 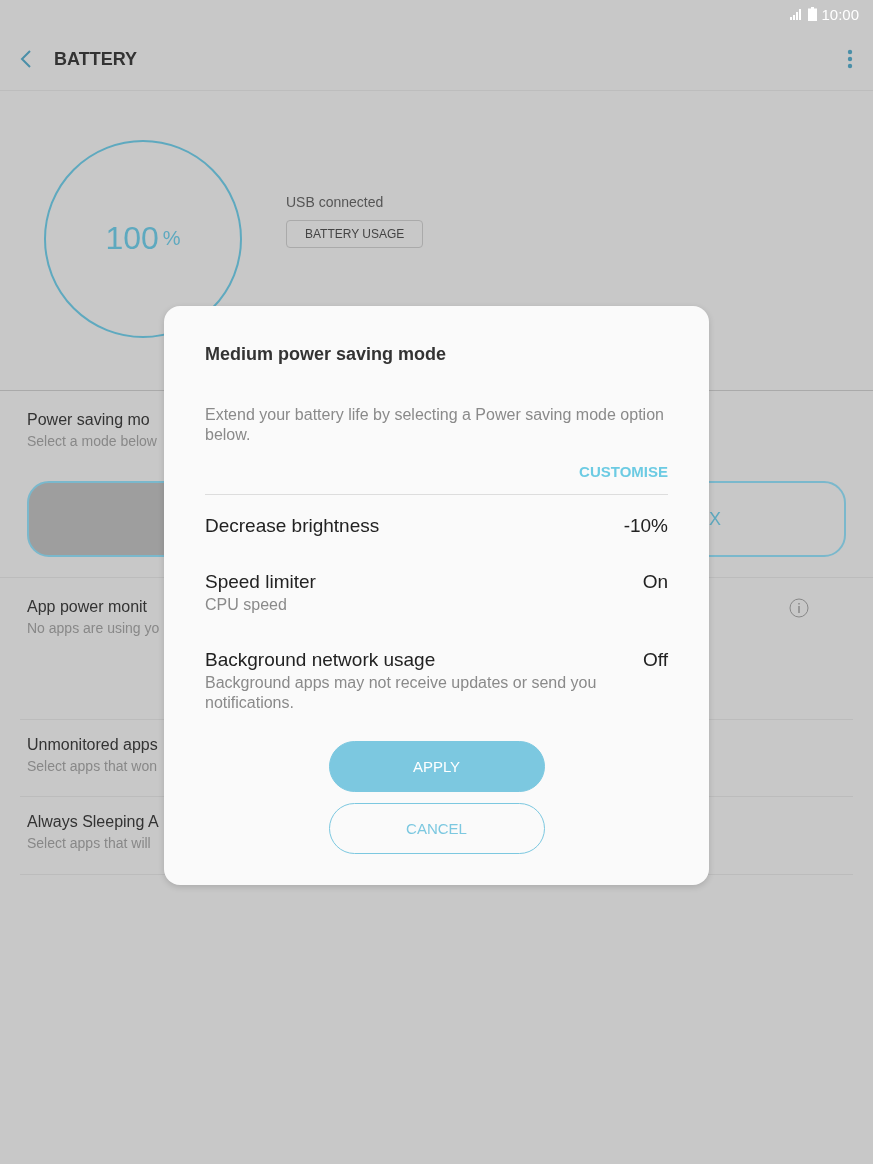 What do you see at coordinates (292, 526) in the screenshot?
I see `option-label: Decrease brightness` at bounding box center [292, 526].